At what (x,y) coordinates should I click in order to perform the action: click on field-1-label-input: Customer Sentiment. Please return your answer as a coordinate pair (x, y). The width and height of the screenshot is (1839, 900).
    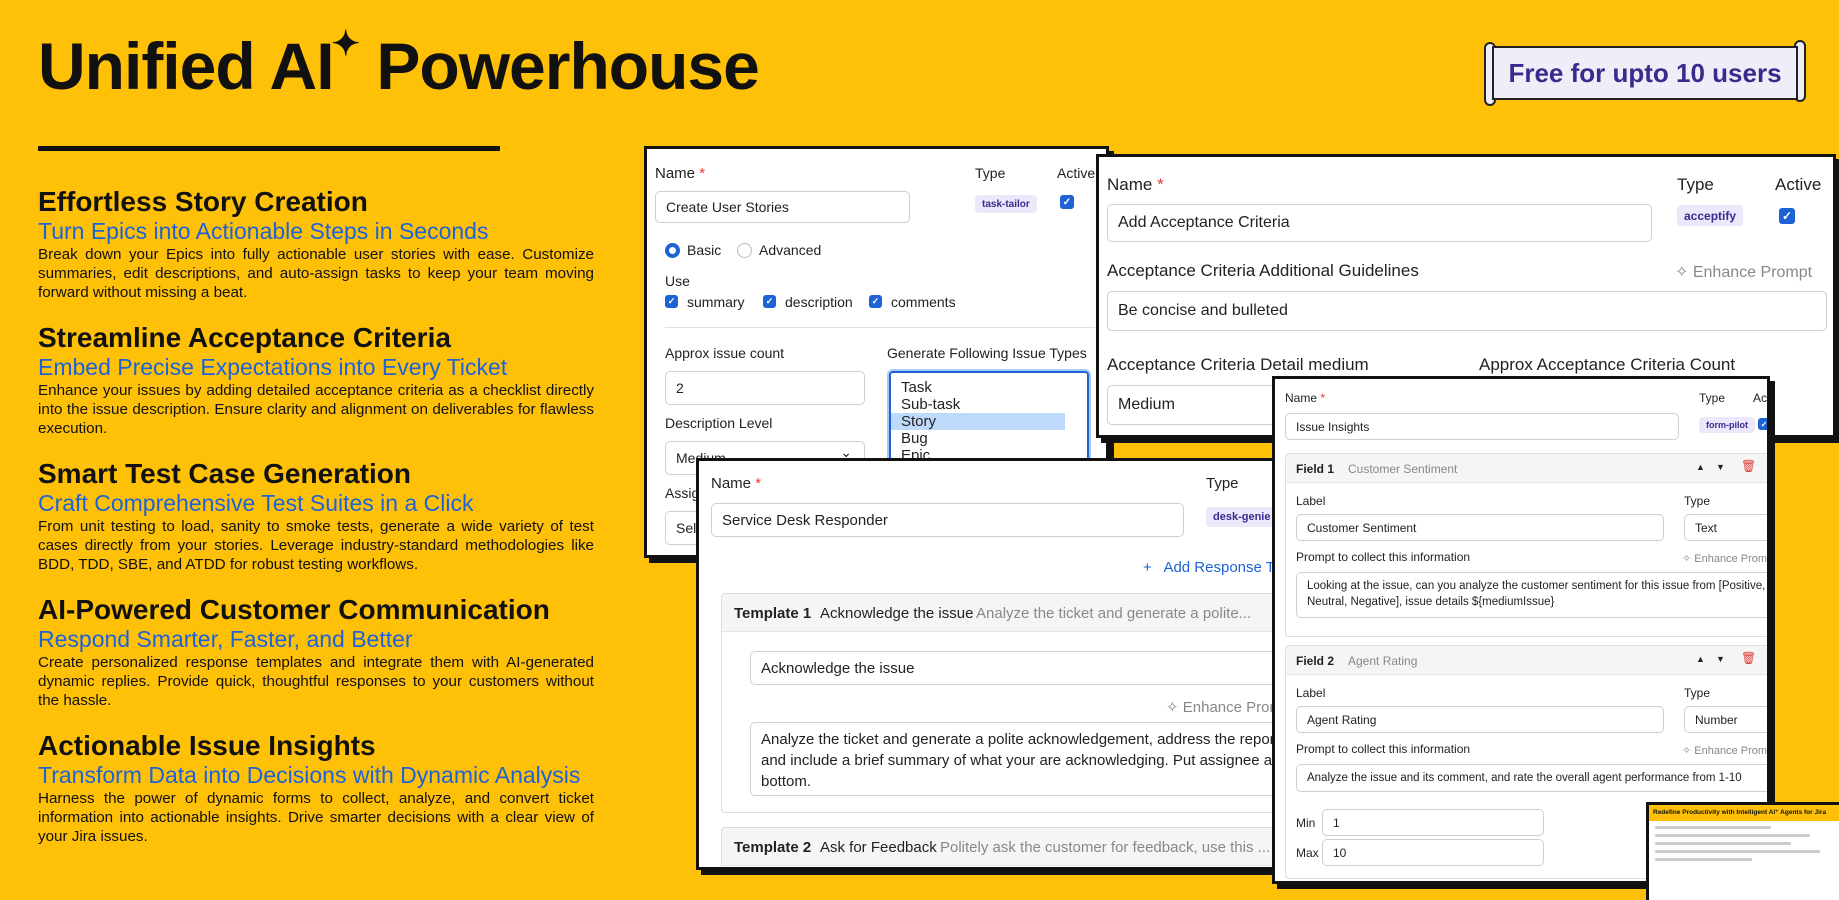
    Looking at the image, I should click on (1480, 527).